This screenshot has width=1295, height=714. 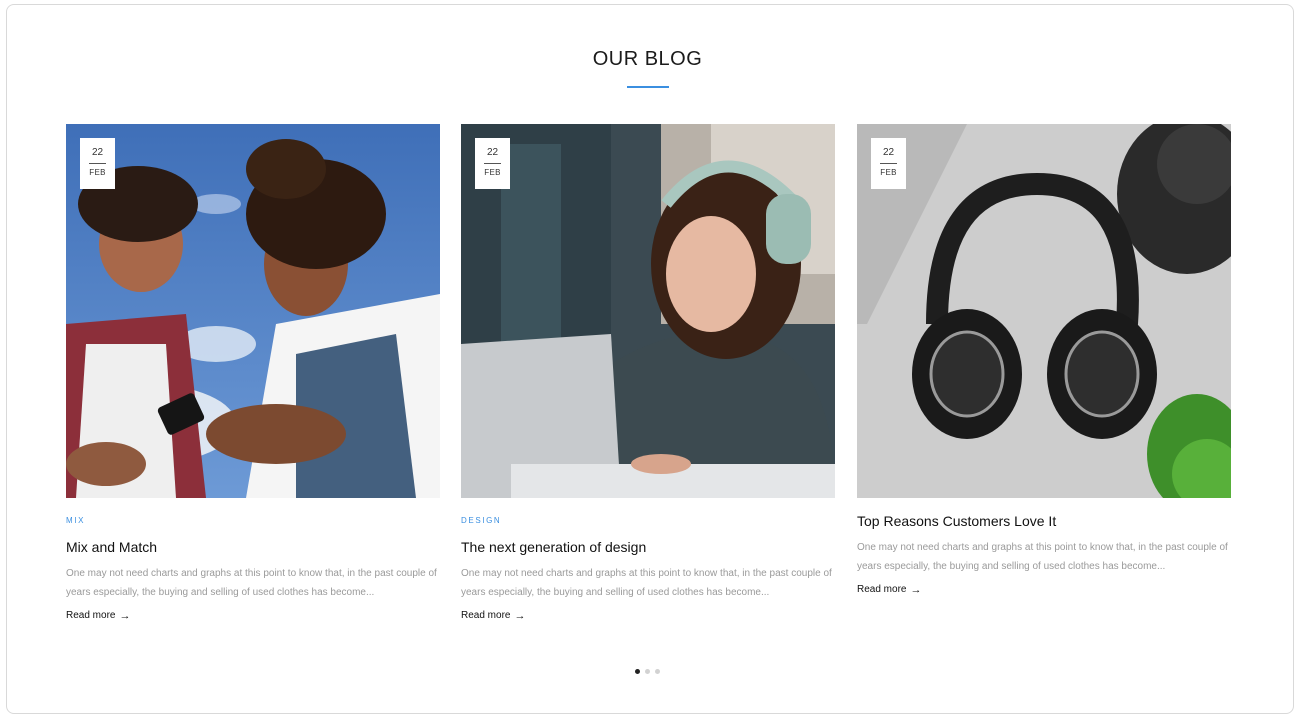 What do you see at coordinates (253, 547) in the screenshot?
I see `post-title: Mix and Match` at bounding box center [253, 547].